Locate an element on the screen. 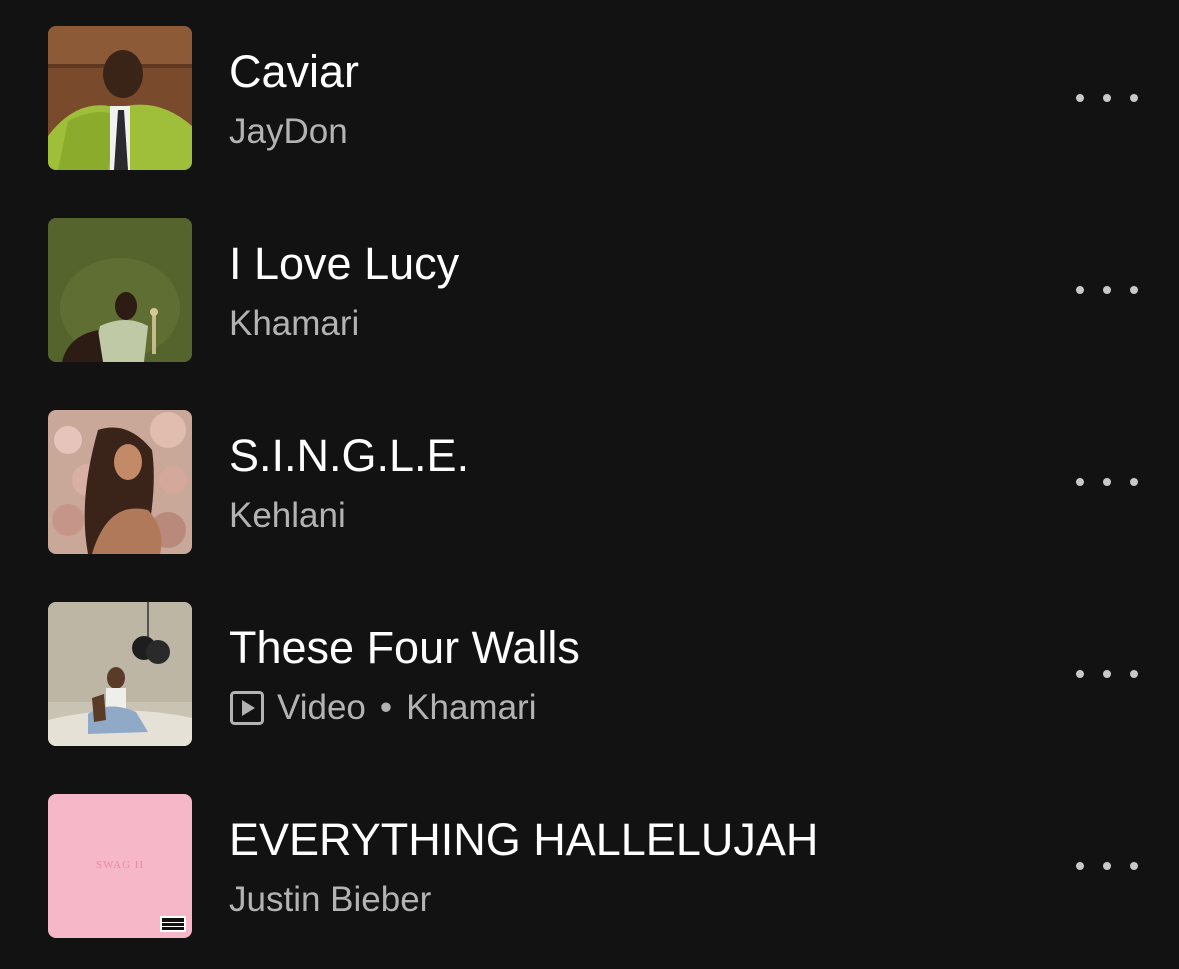 This screenshot has height=969, width=1179. album-art-single-icon is located at coordinates (120, 482).